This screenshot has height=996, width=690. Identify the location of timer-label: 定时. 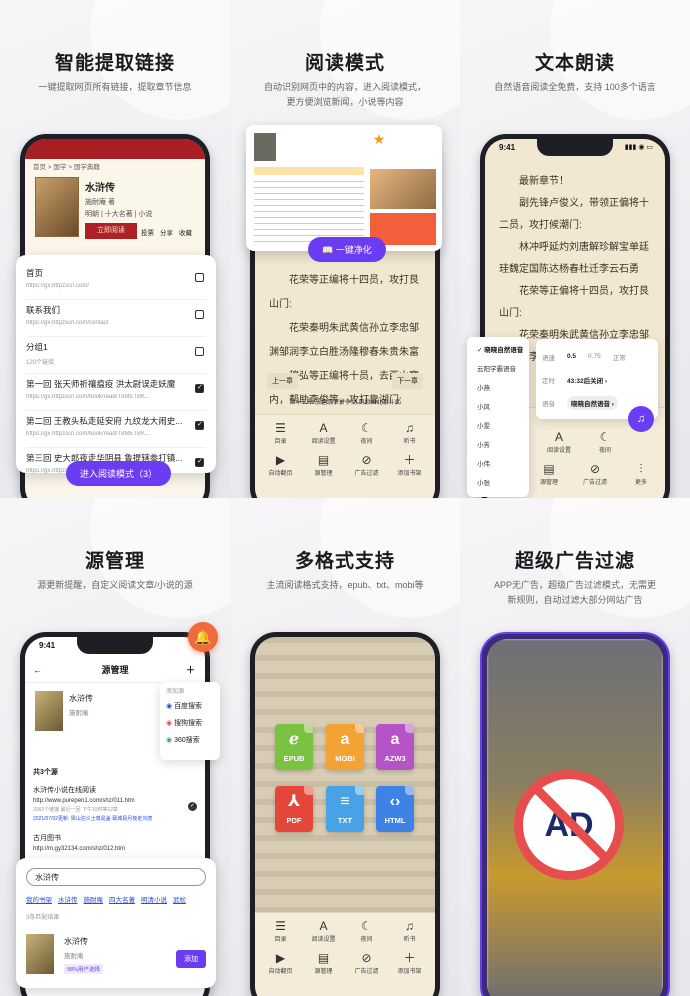
(548, 381).